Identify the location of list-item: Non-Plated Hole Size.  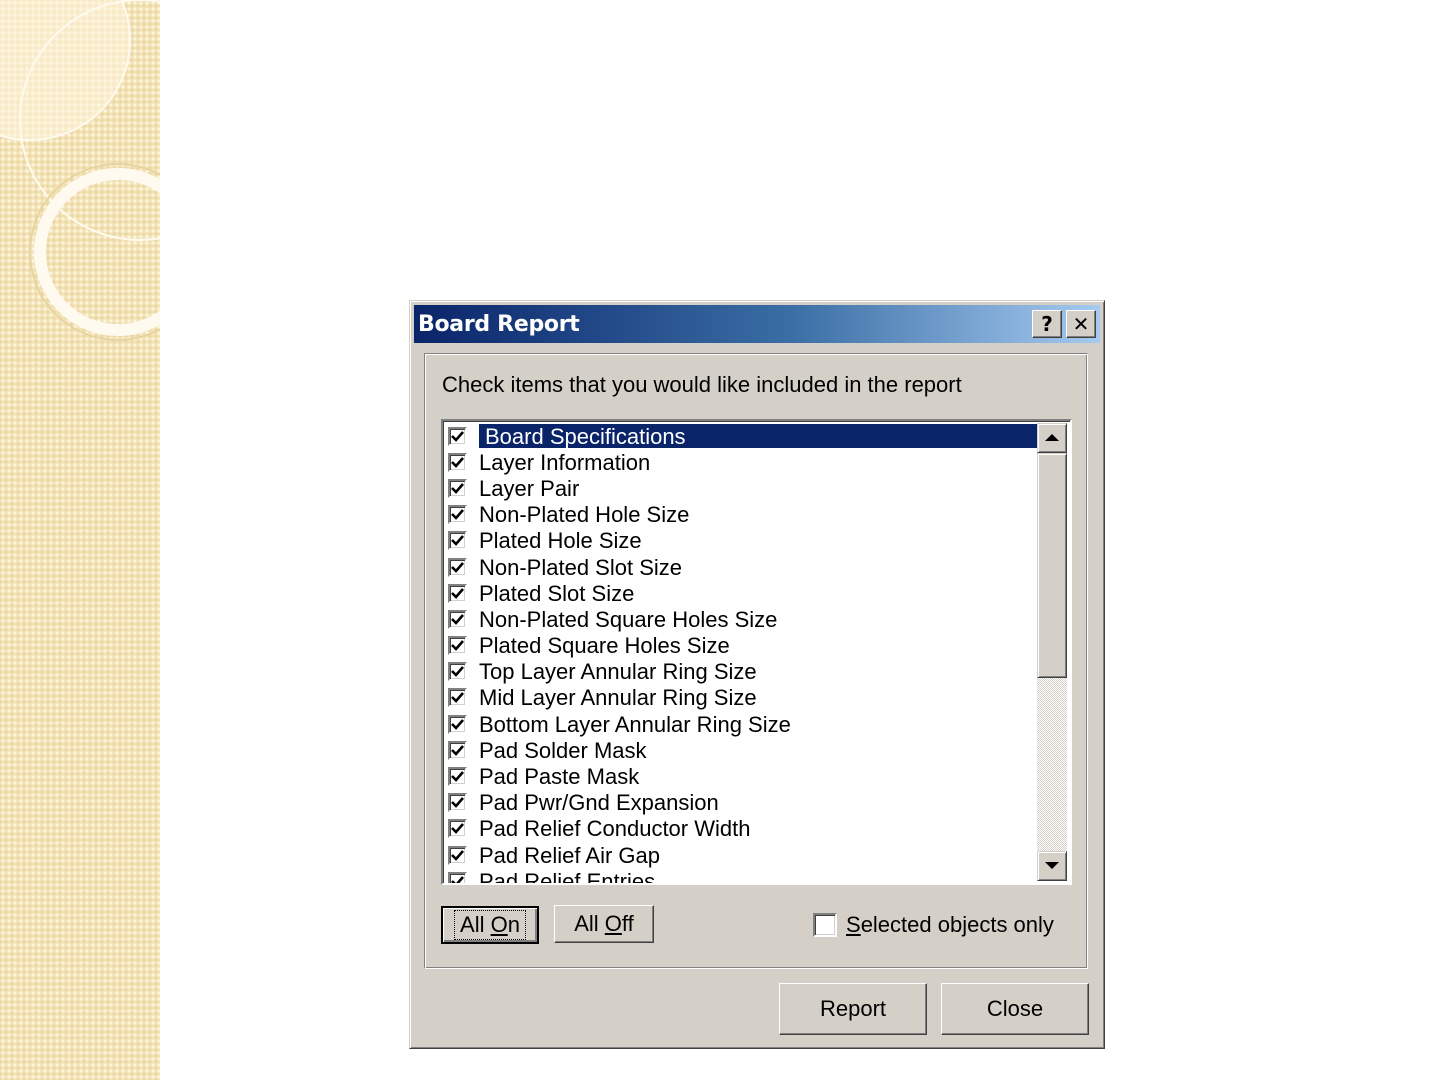
(742, 515).